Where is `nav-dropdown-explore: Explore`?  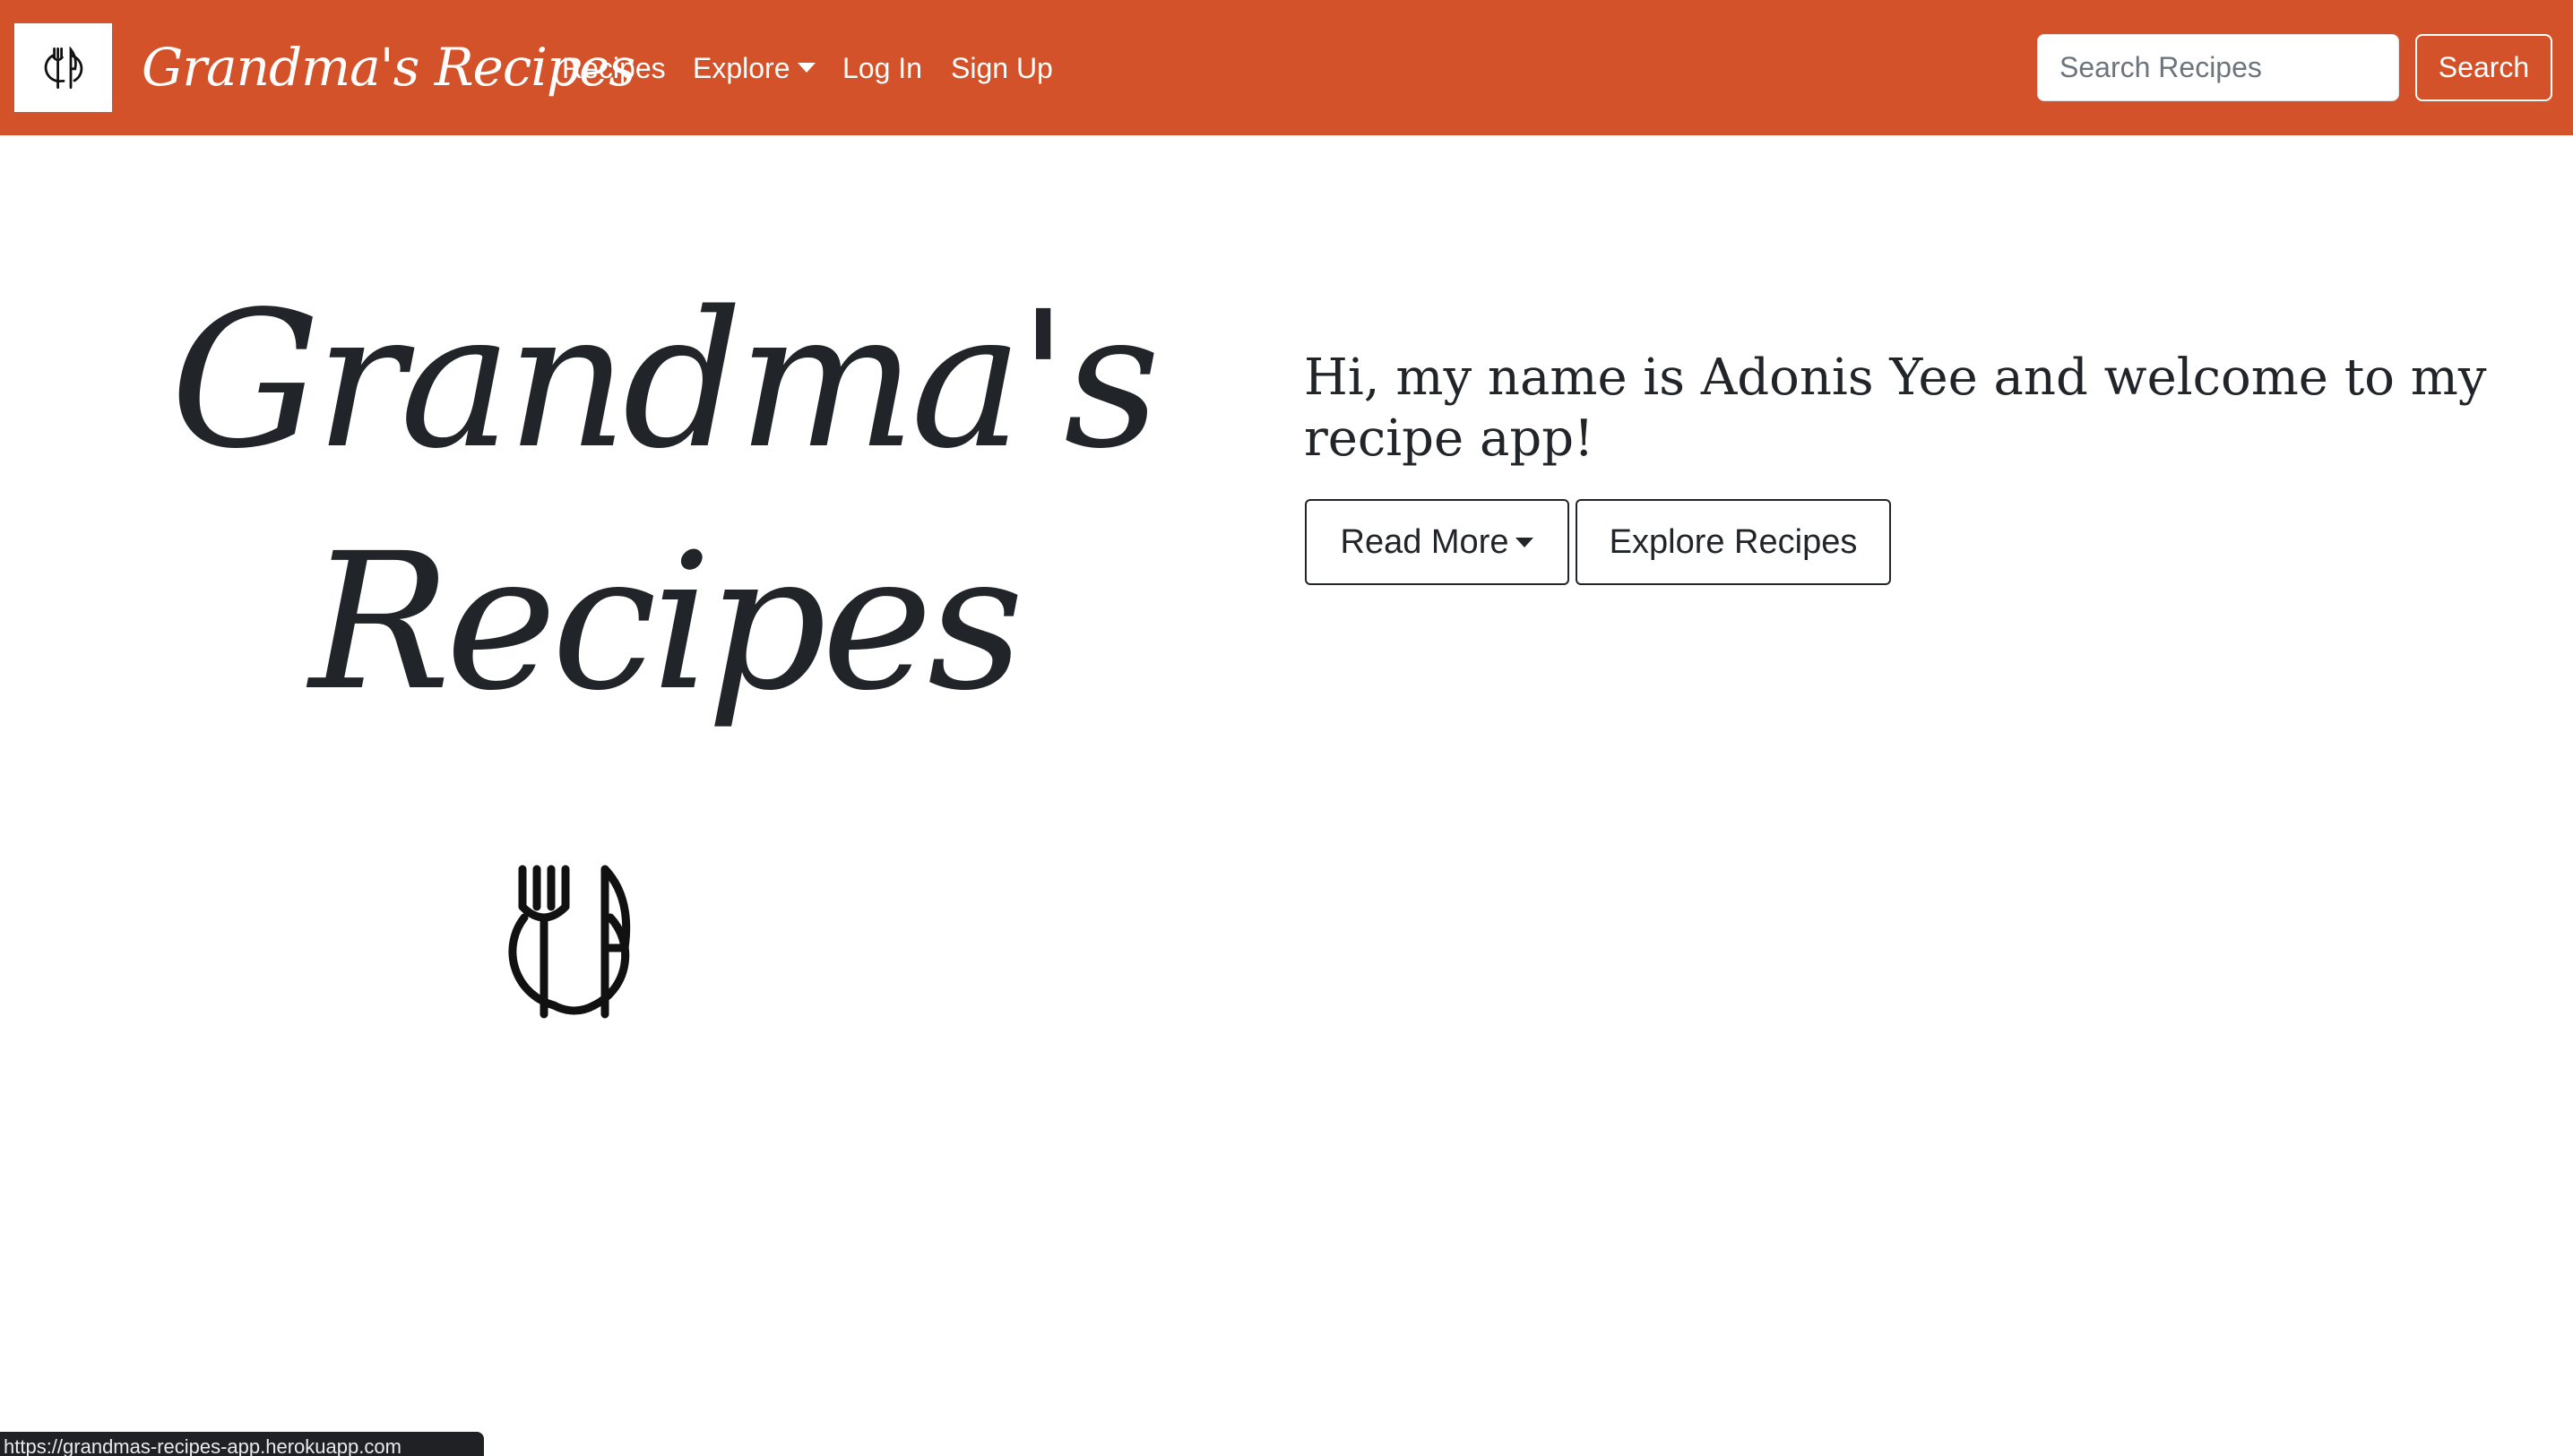 nav-dropdown-explore: Explore is located at coordinates (754, 68).